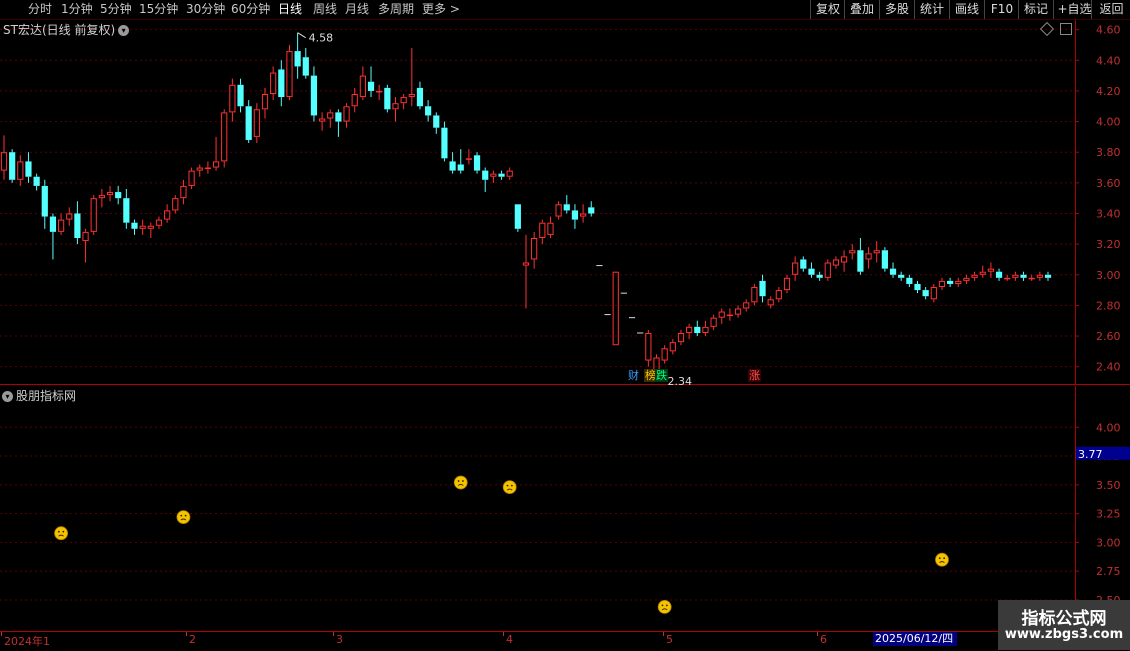 The height and width of the screenshot is (651, 1130). What do you see at coordinates (661, 375) in the screenshot?
I see `event-tag: 跌` at bounding box center [661, 375].